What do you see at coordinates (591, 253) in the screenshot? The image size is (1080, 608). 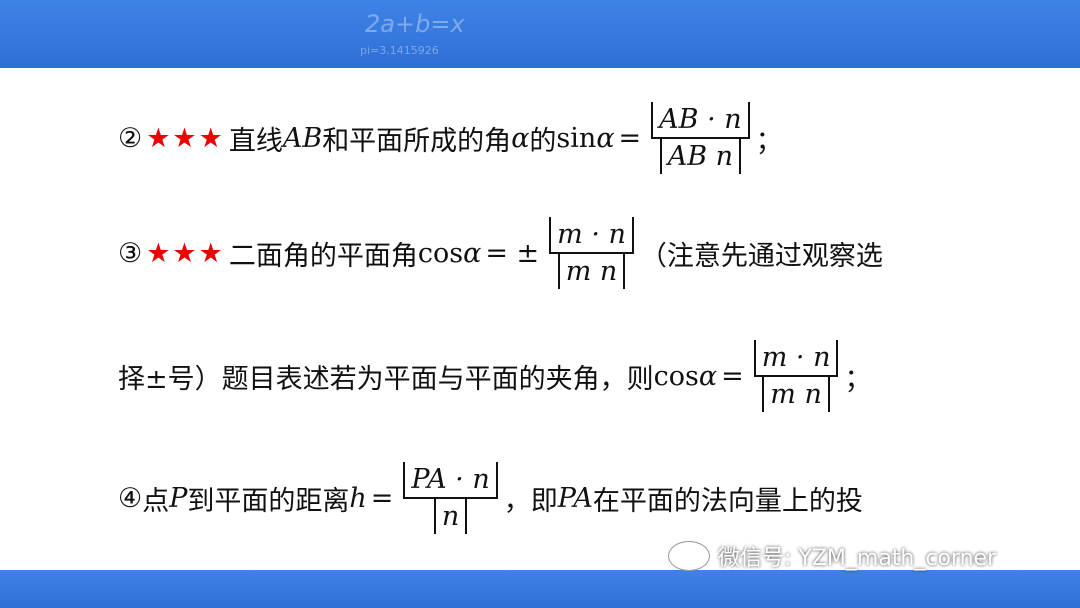 I see `item-3-fraction: m · n m n` at bounding box center [591, 253].